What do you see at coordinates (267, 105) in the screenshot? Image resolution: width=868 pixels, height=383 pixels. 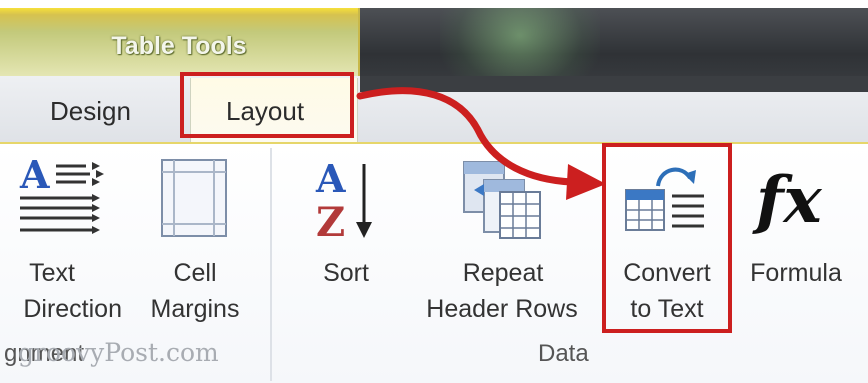 I see `layout-highlight-box` at bounding box center [267, 105].